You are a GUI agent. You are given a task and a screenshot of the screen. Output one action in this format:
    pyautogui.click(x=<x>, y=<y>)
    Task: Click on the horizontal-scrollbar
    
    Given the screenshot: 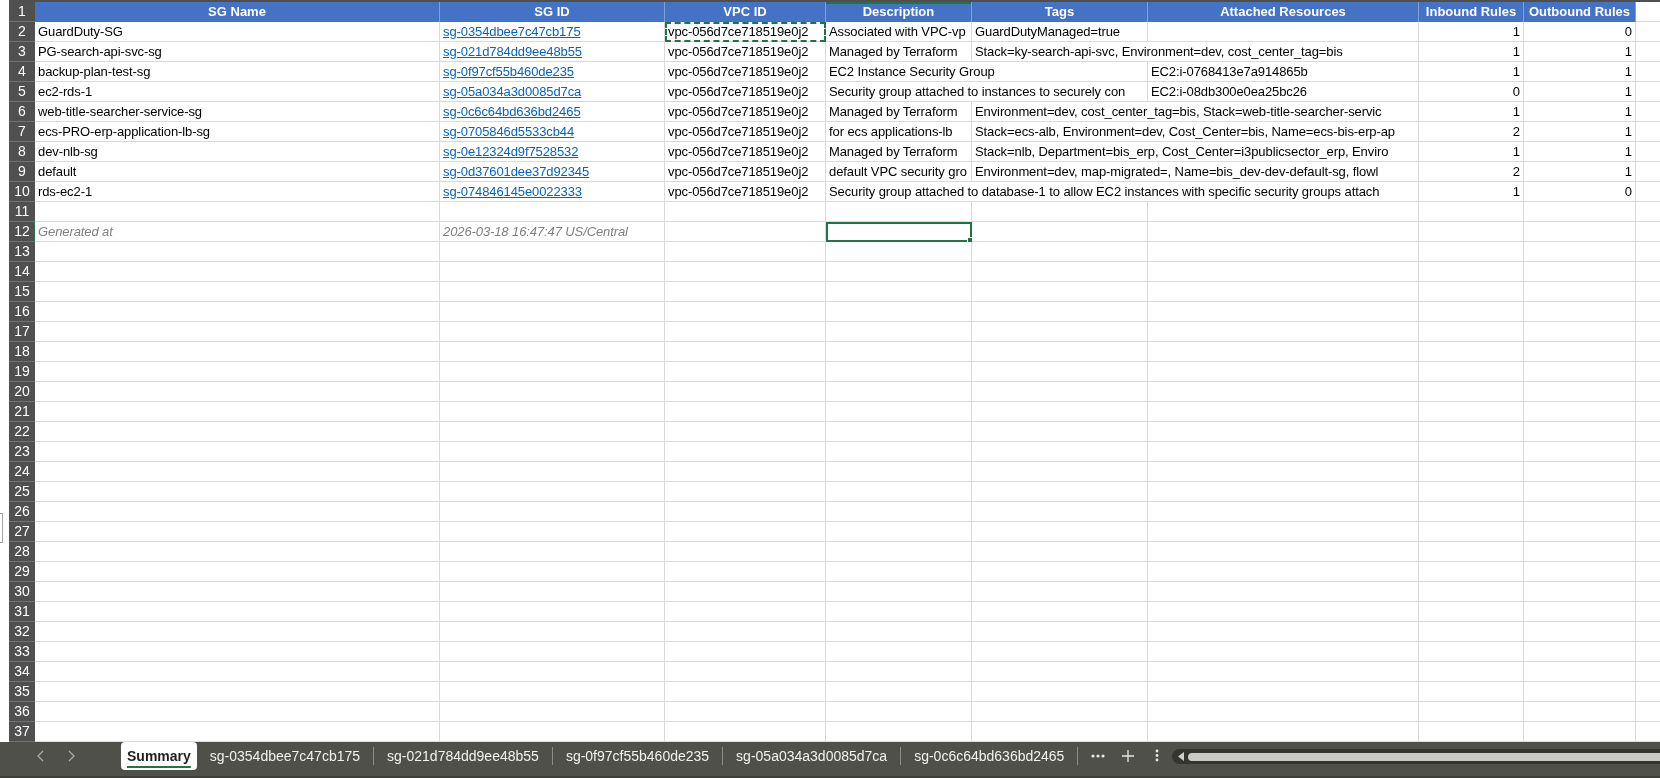 What is the action you would take?
    pyautogui.click(x=1416, y=756)
    